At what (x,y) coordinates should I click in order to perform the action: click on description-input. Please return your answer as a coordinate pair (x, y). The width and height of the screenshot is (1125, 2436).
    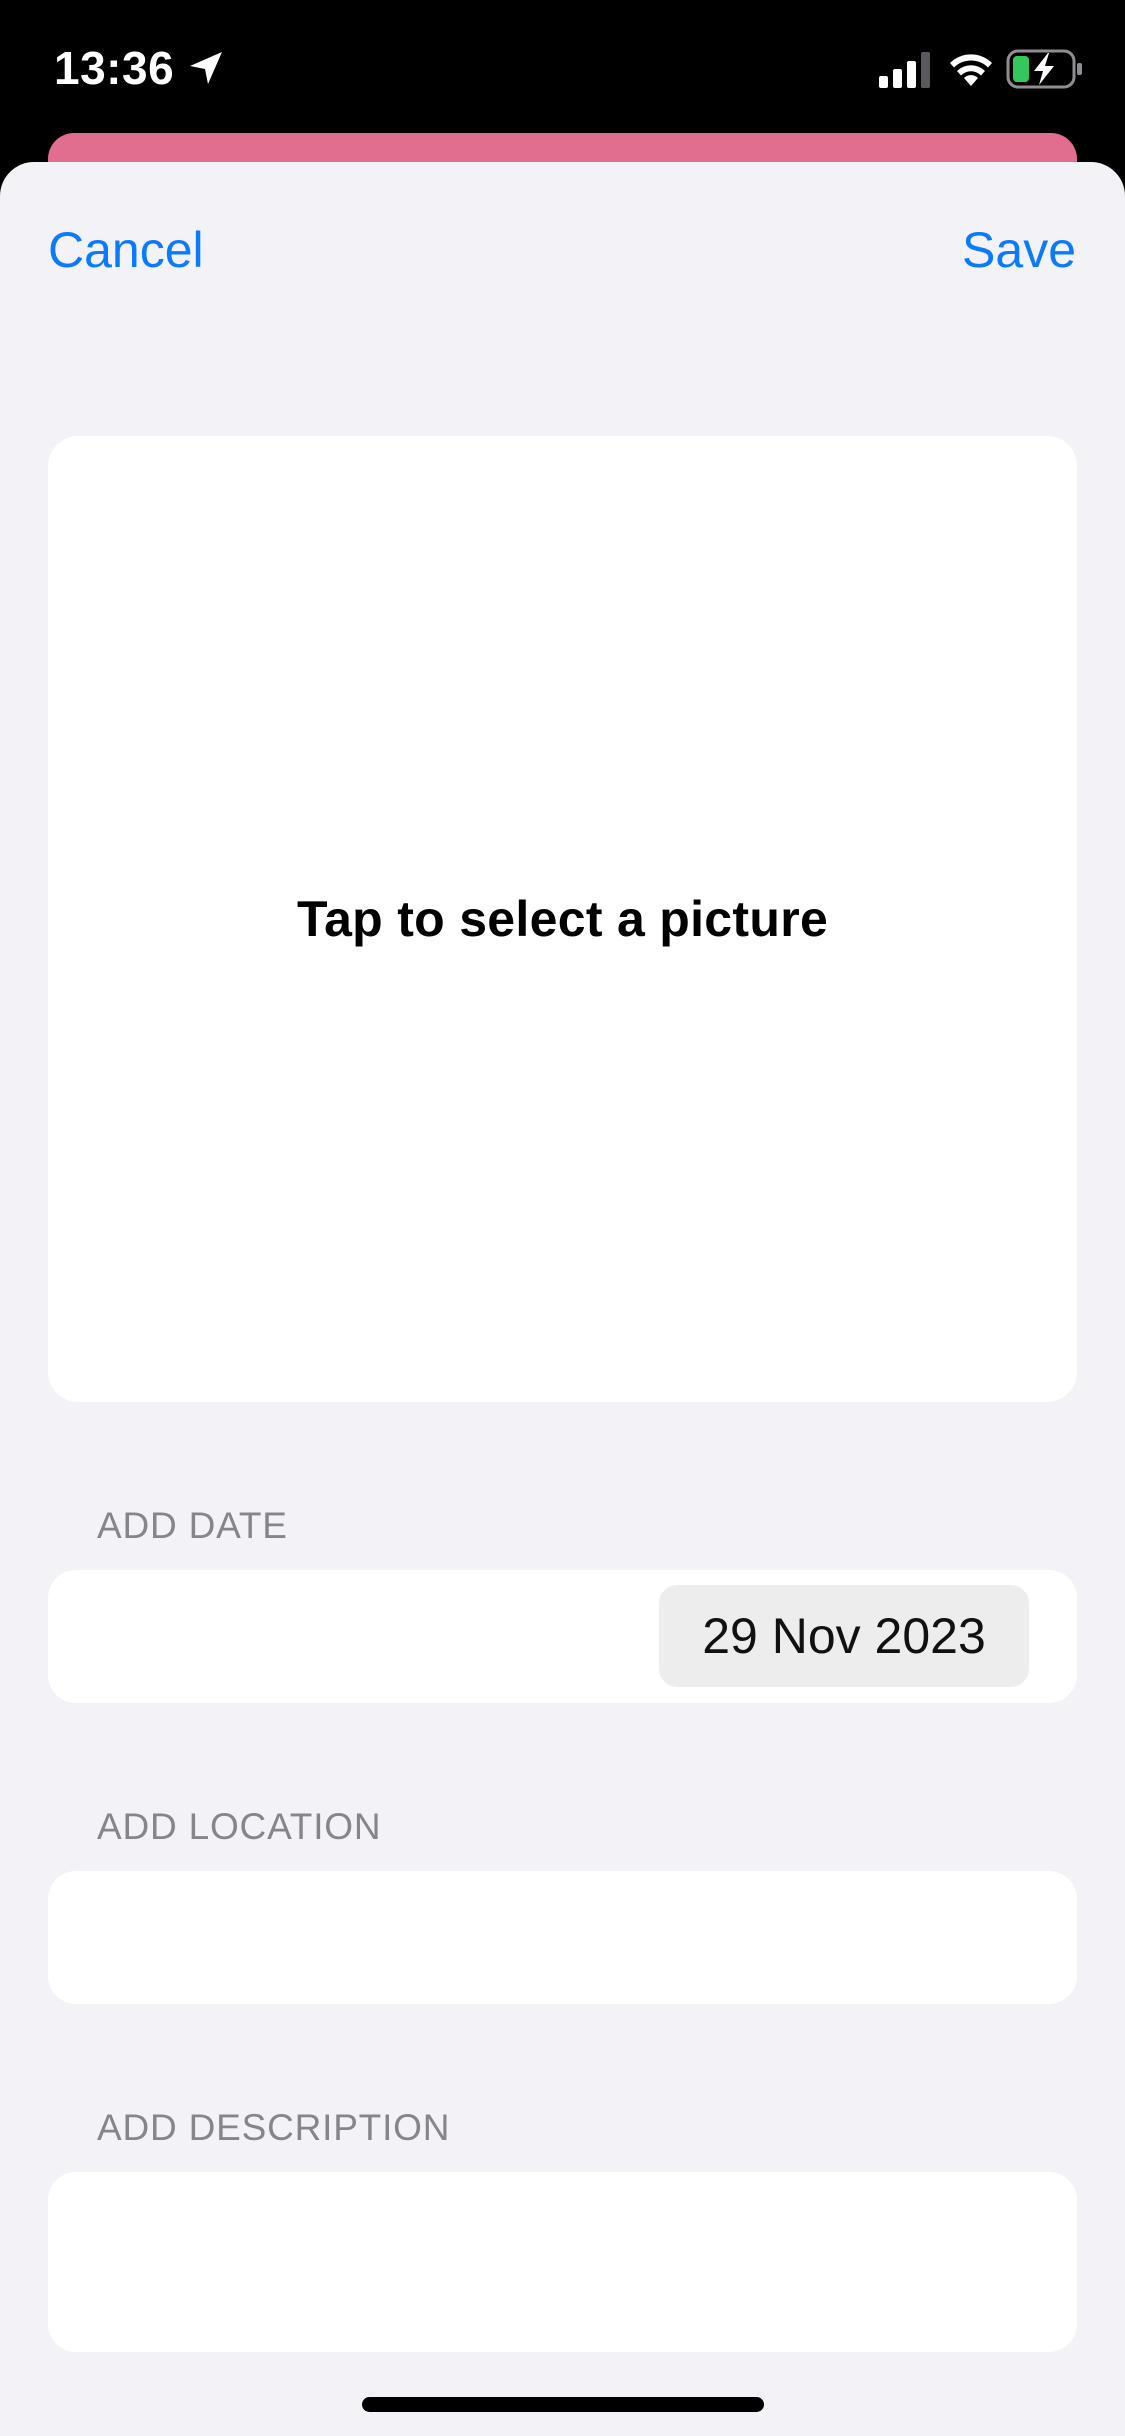
    Looking at the image, I should click on (562, 2262).